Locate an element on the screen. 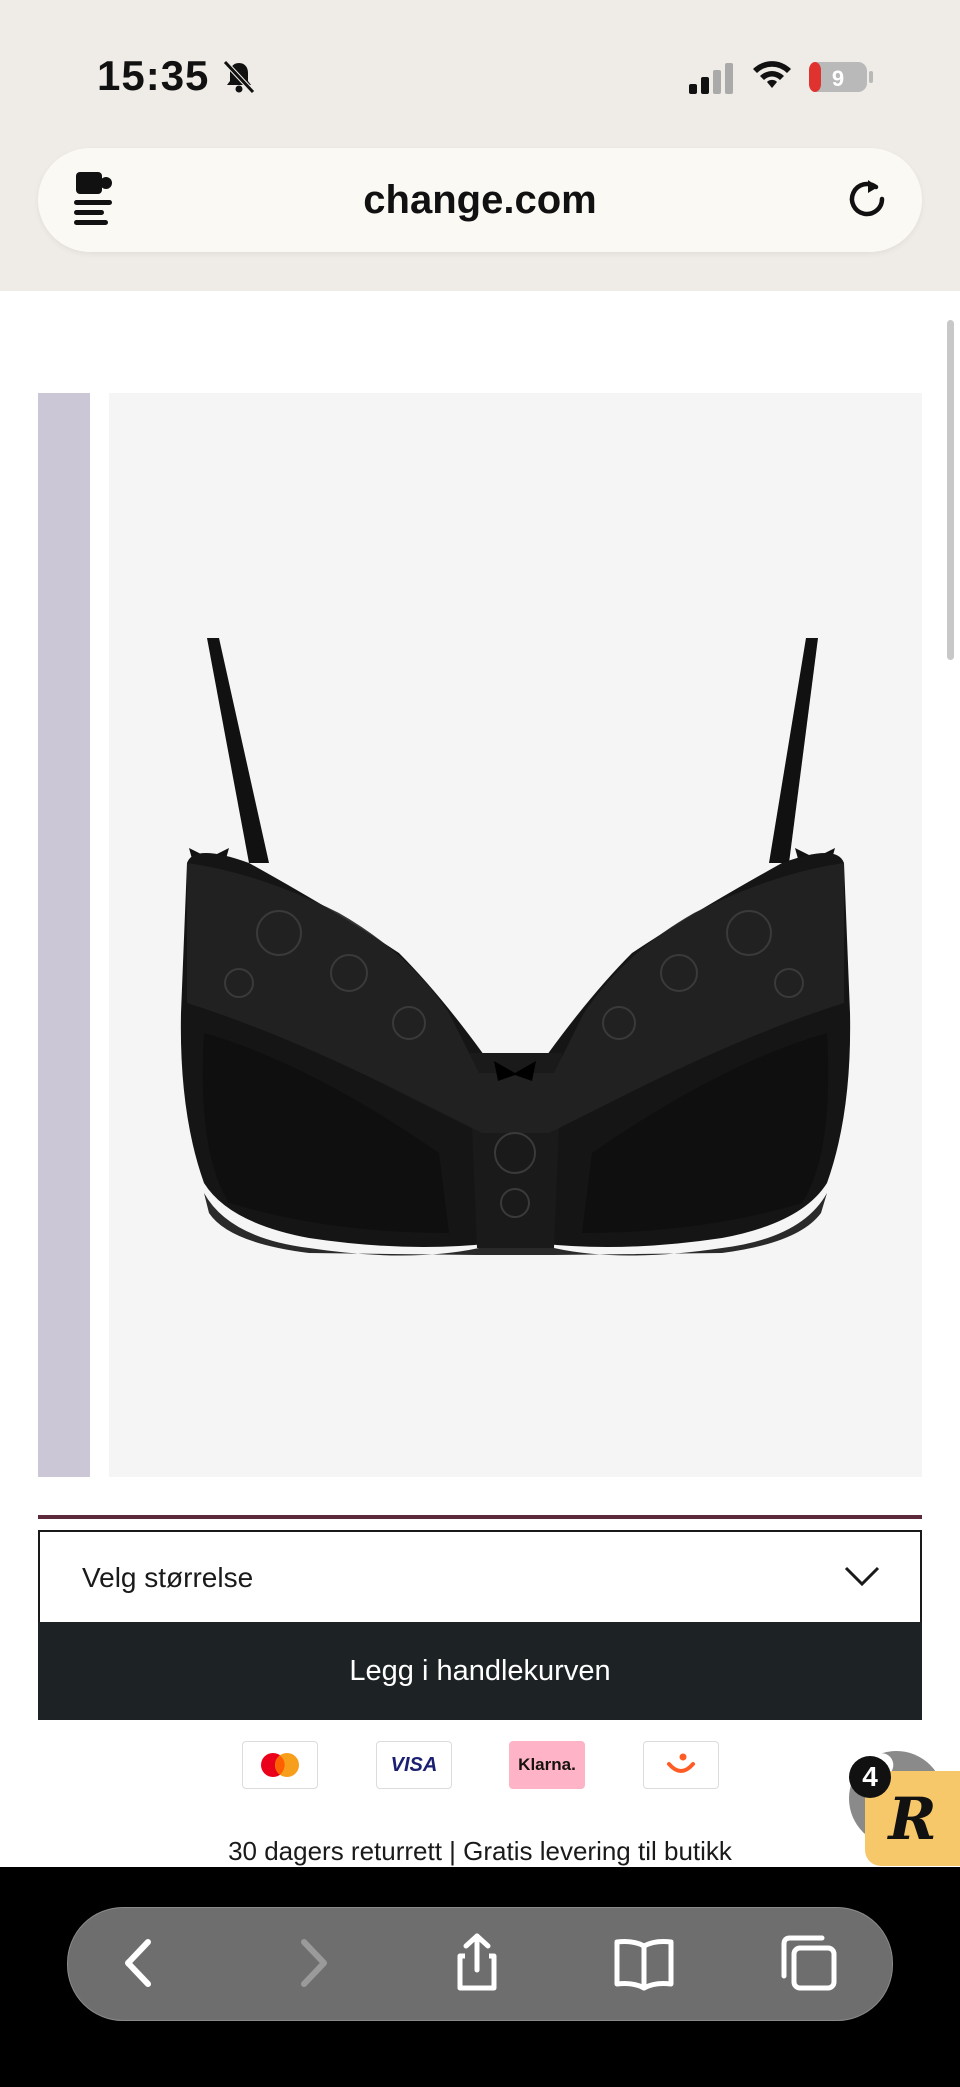  reload-icon is located at coordinates (867, 199).